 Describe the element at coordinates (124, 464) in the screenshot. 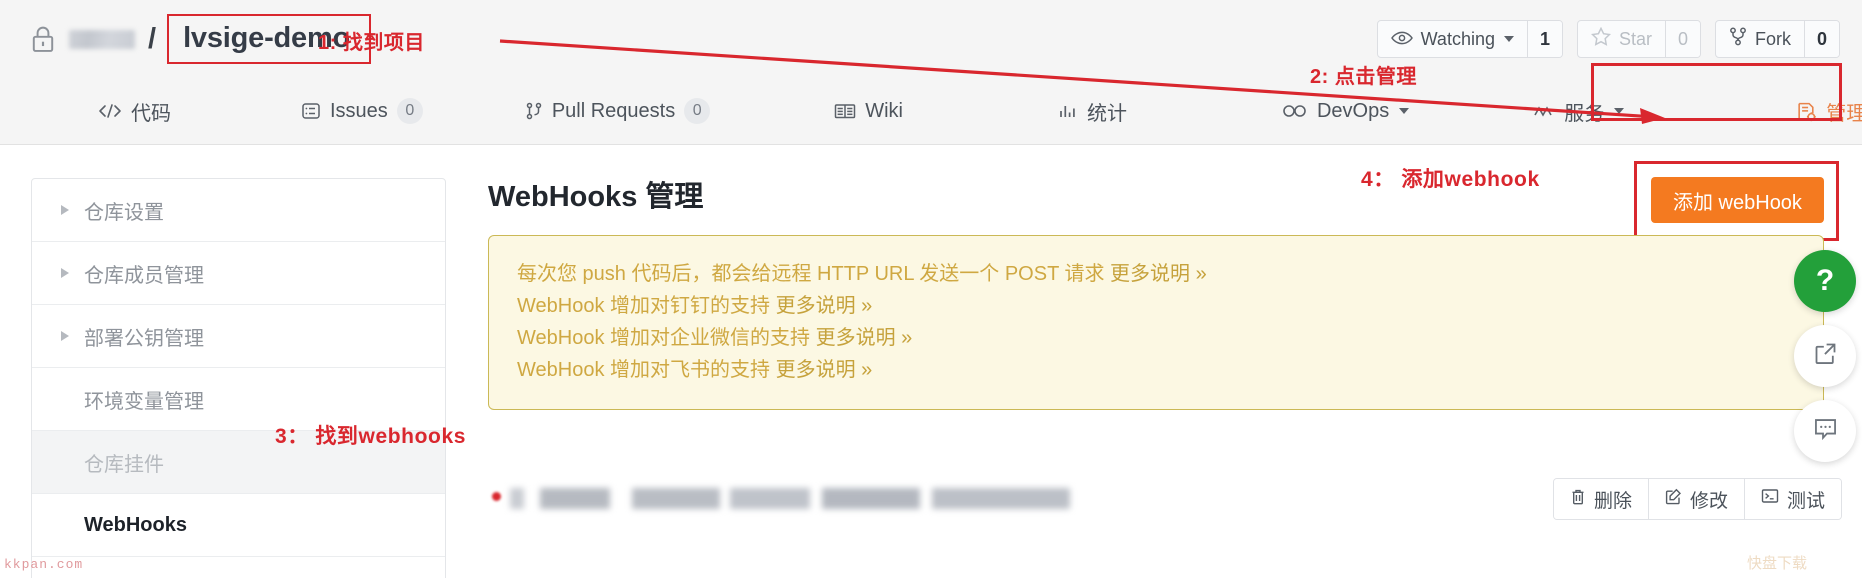

I see `sidebar-item-label: 仓库挂件` at that location.